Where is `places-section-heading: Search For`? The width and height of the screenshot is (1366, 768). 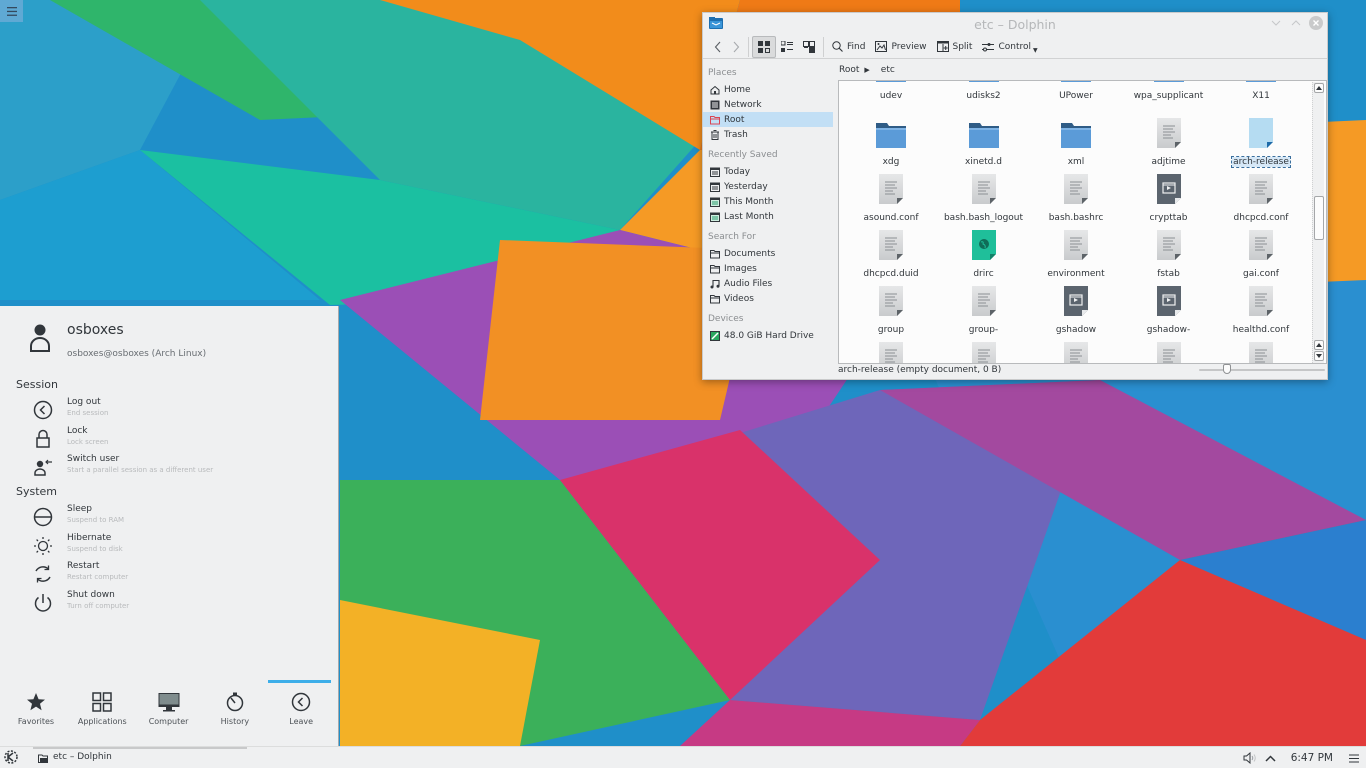
places-section-heading: Search For is located at coordinates (732, 237).